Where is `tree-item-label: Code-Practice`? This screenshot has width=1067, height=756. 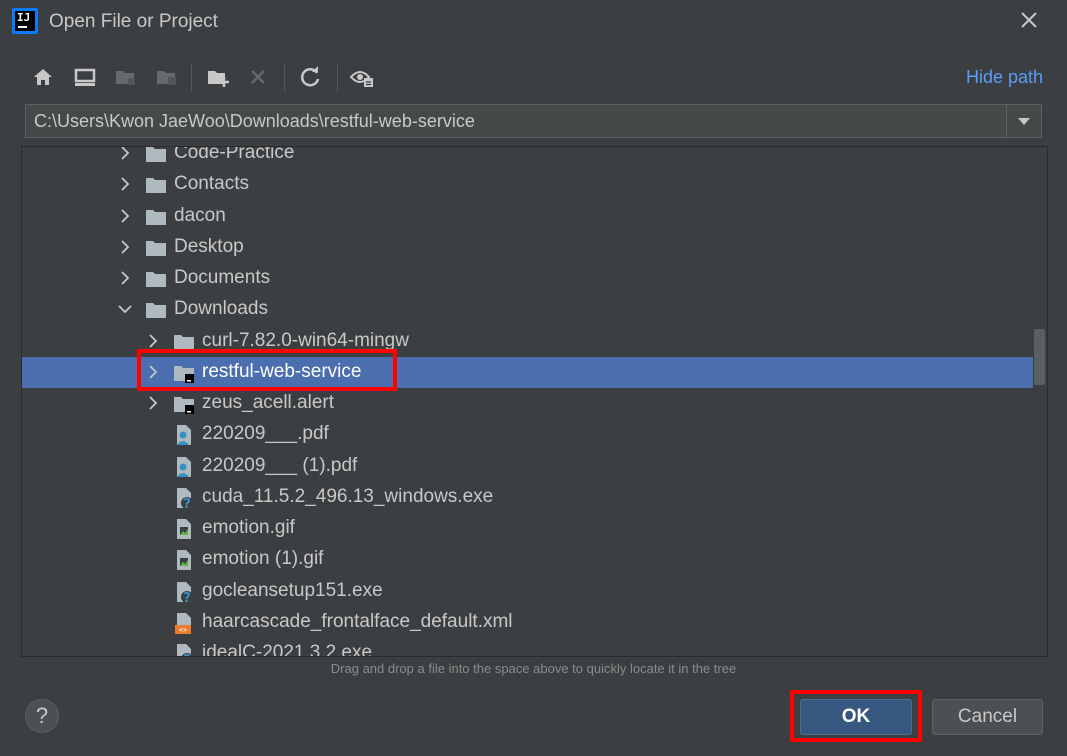 tree-item-label: Code-Practice is located at coordinates (234, 154).